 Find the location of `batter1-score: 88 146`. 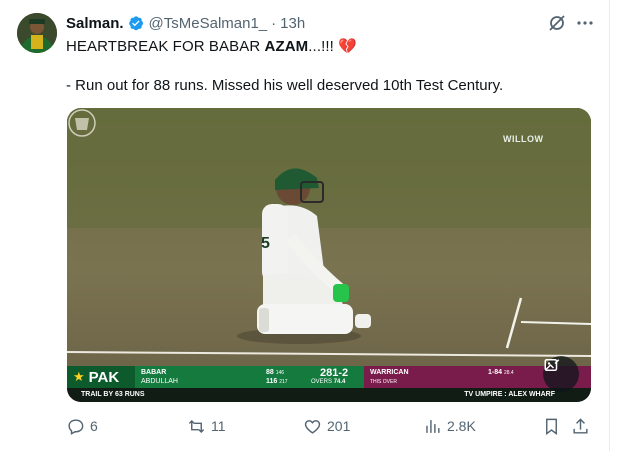

batter1-score: 88 146 is located at coordinates (275, 372).